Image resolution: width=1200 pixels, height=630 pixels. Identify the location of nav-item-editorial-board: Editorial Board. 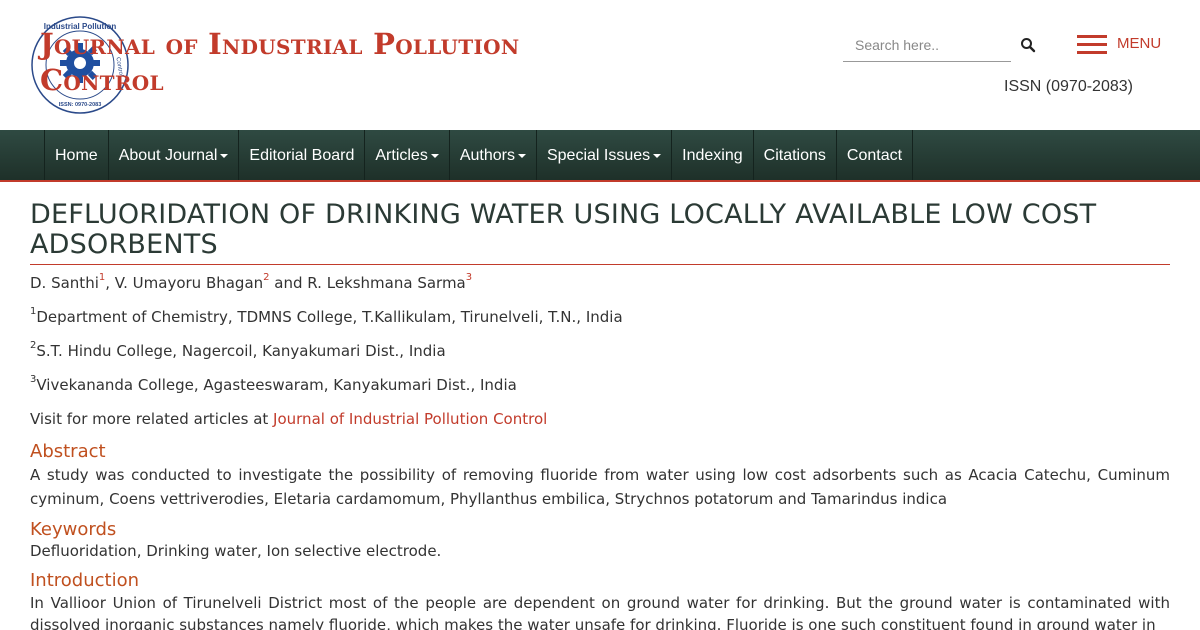
(301, 155).